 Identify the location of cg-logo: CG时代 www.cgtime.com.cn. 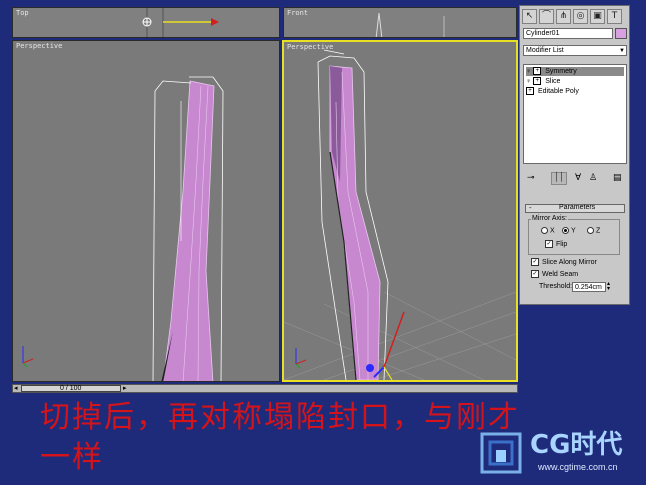
(560, 455).